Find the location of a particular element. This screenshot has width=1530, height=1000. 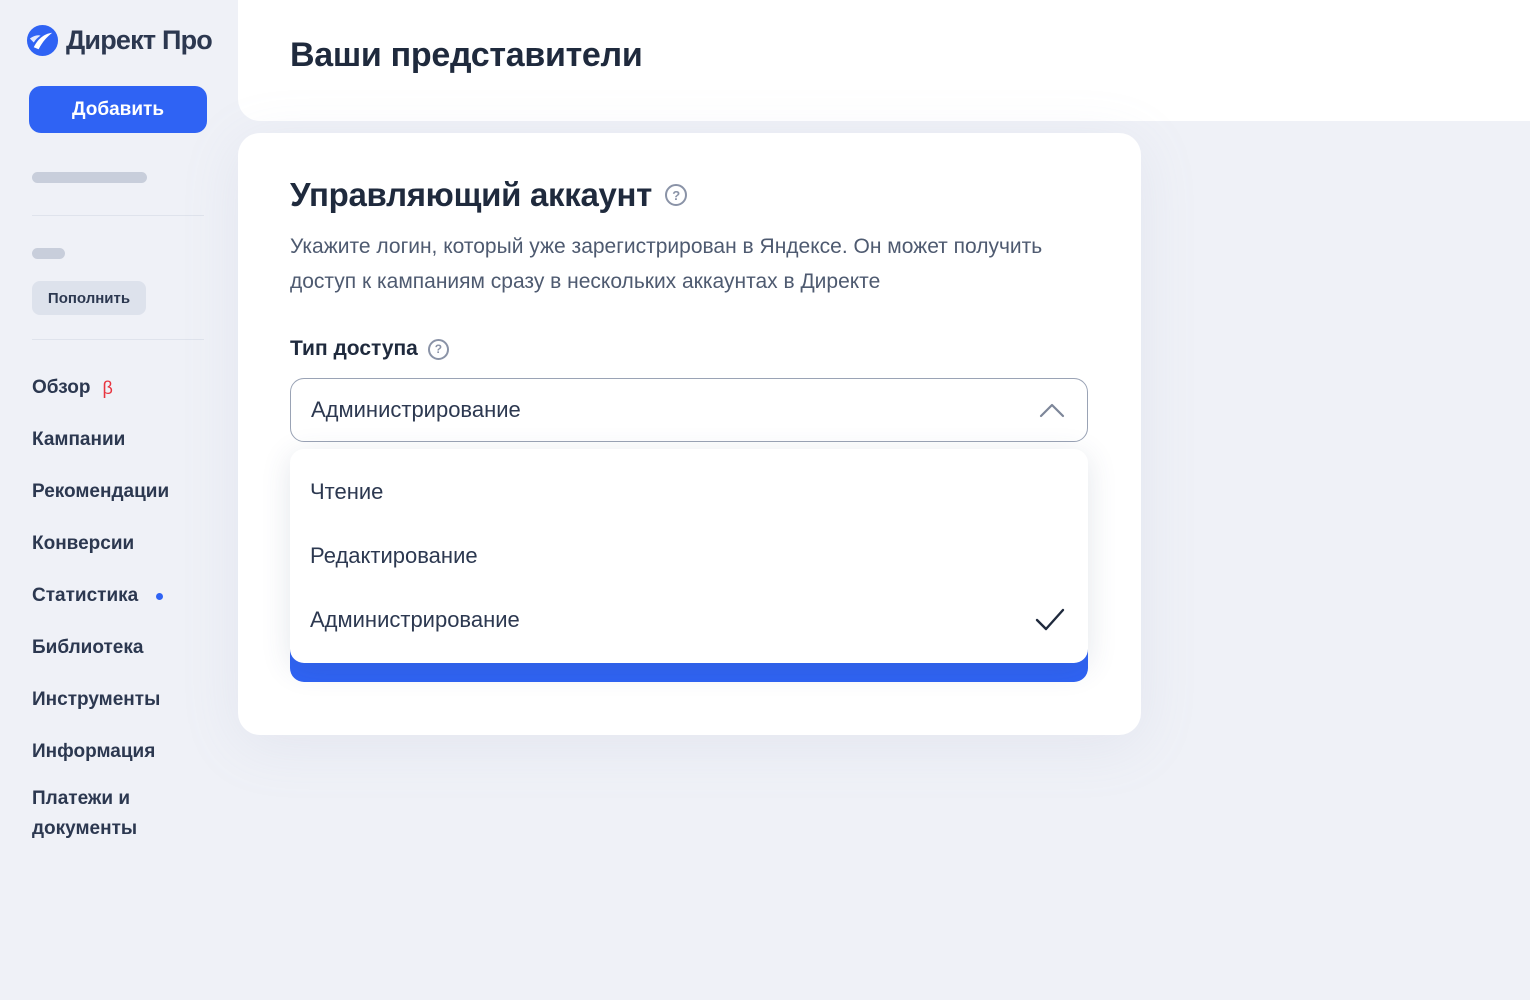

sidebar-item-tools: Инструменты is located at coordinates (132, 700).